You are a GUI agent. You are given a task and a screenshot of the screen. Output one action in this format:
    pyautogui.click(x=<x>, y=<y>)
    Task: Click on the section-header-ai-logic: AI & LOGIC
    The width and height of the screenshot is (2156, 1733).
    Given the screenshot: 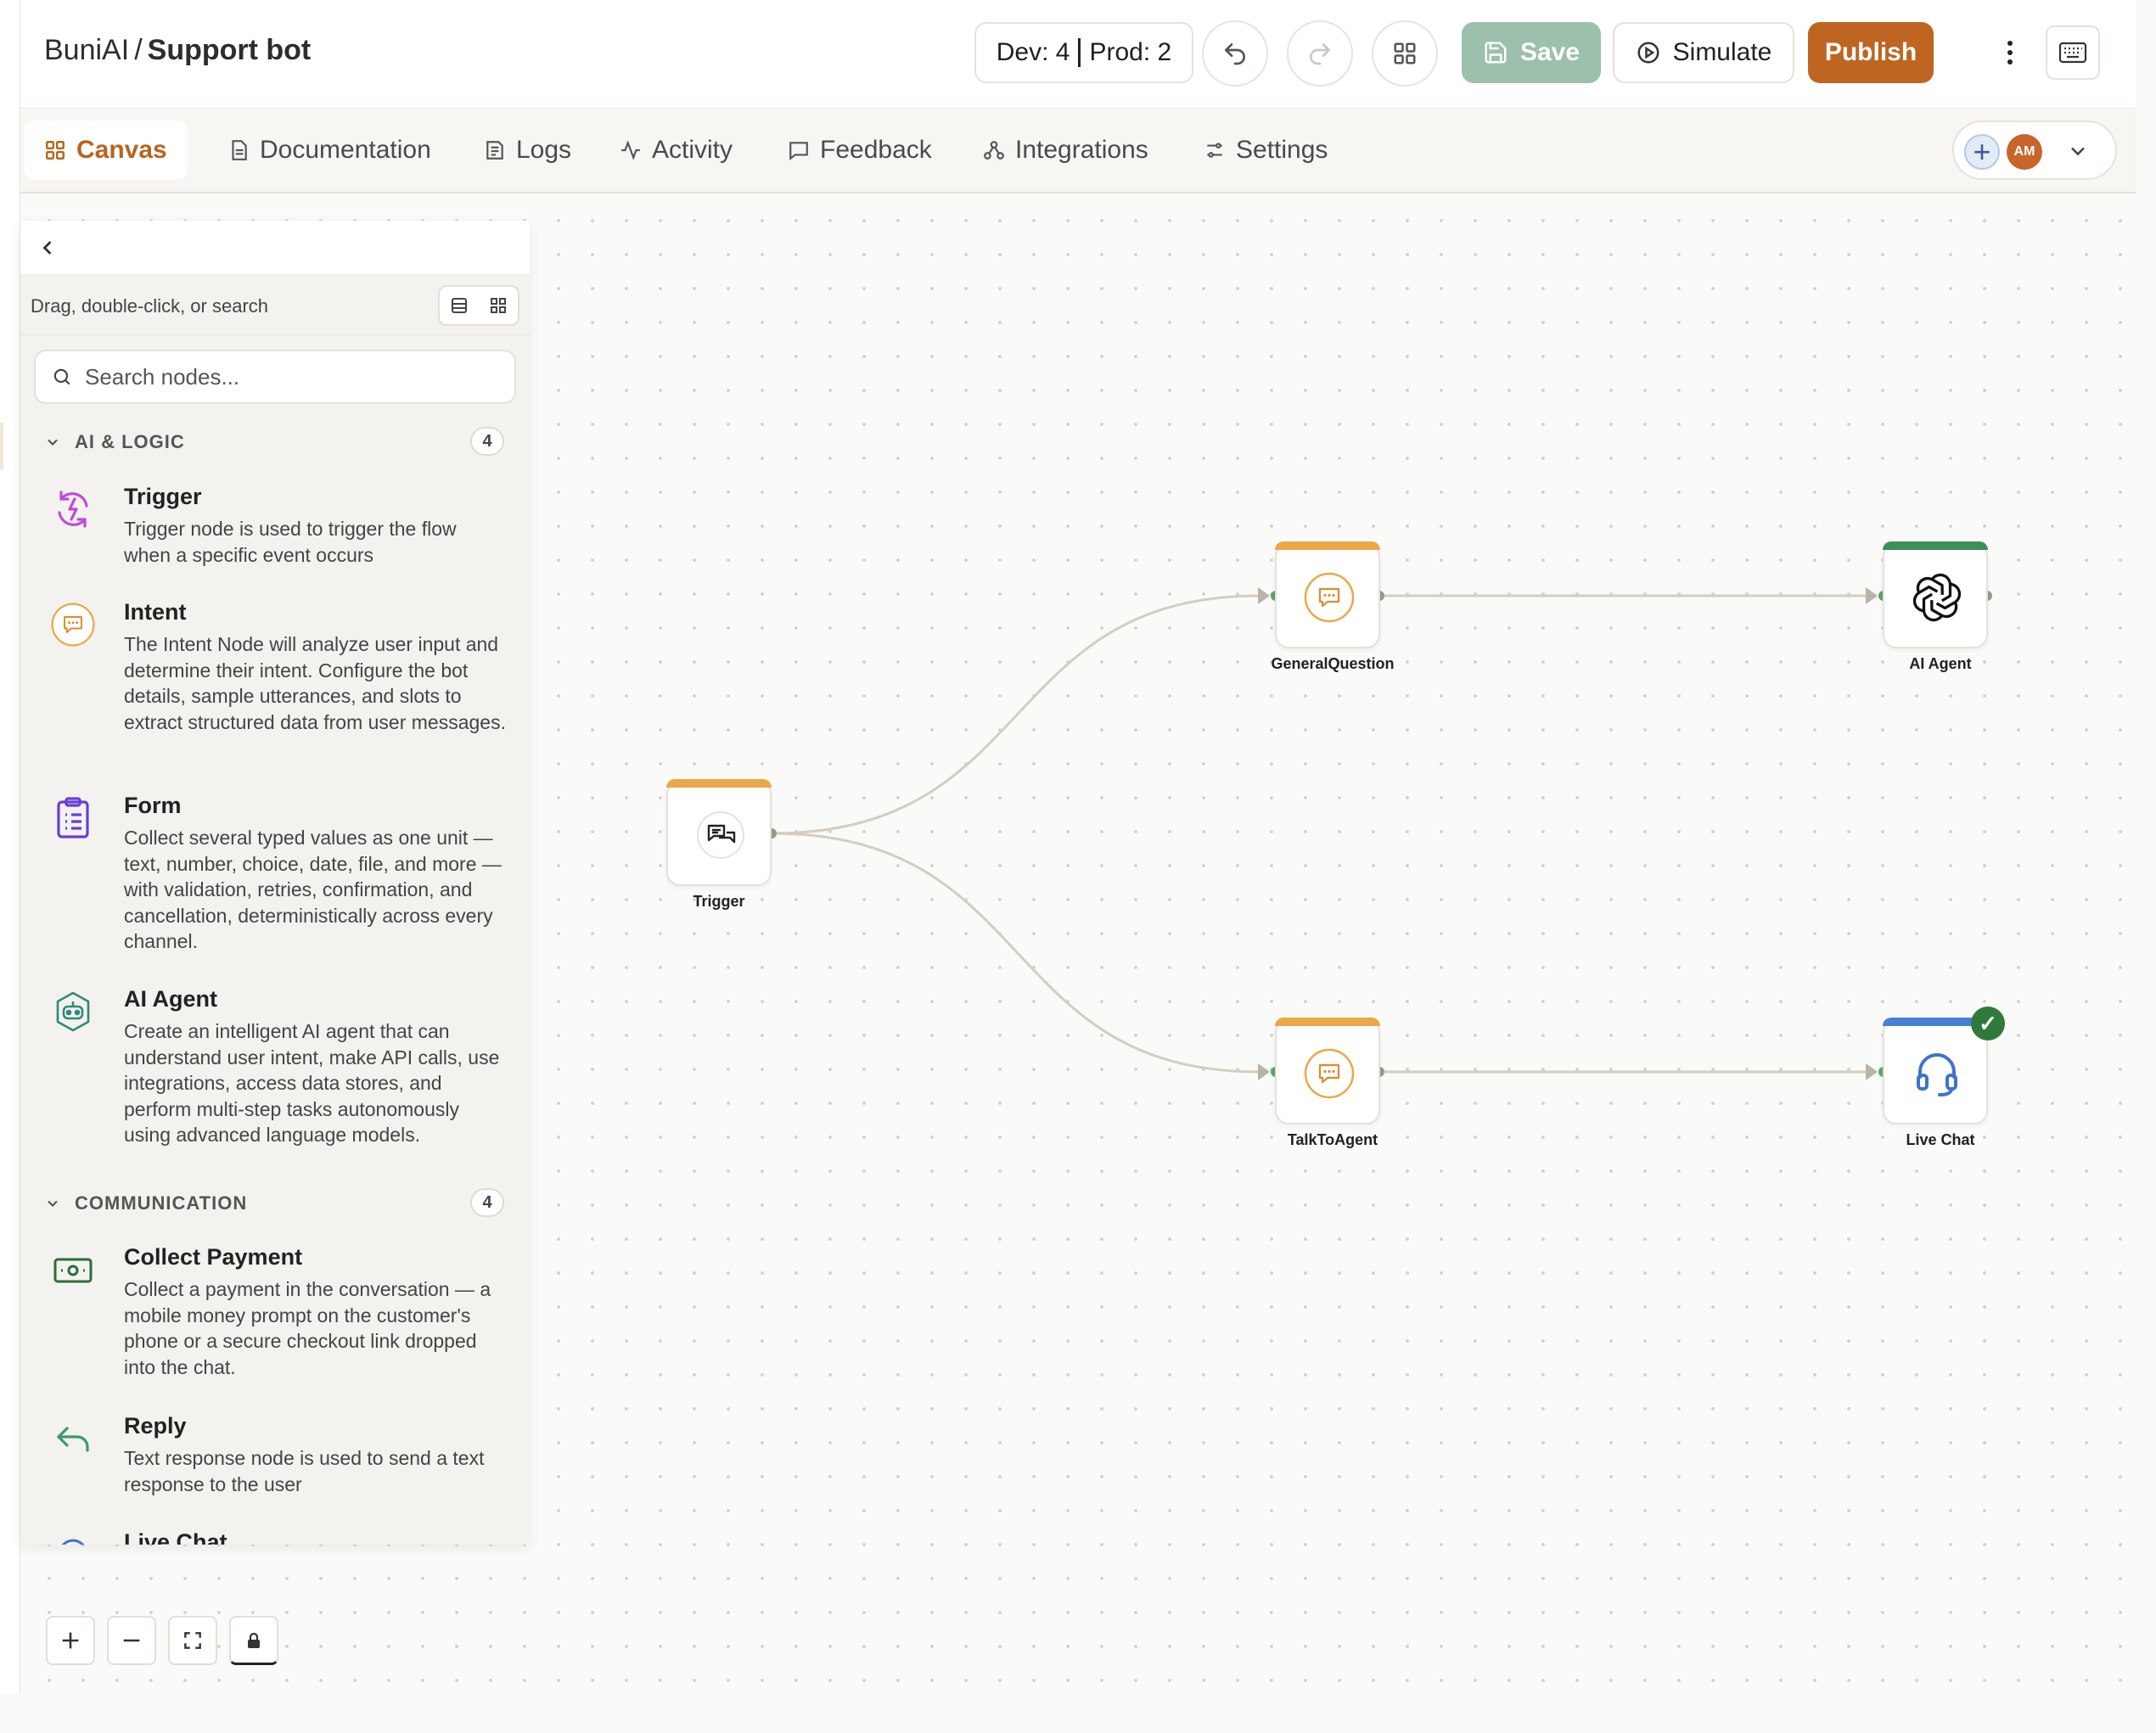 What is the action you would take?
    pyautogui.click(x=114, y=442)
    